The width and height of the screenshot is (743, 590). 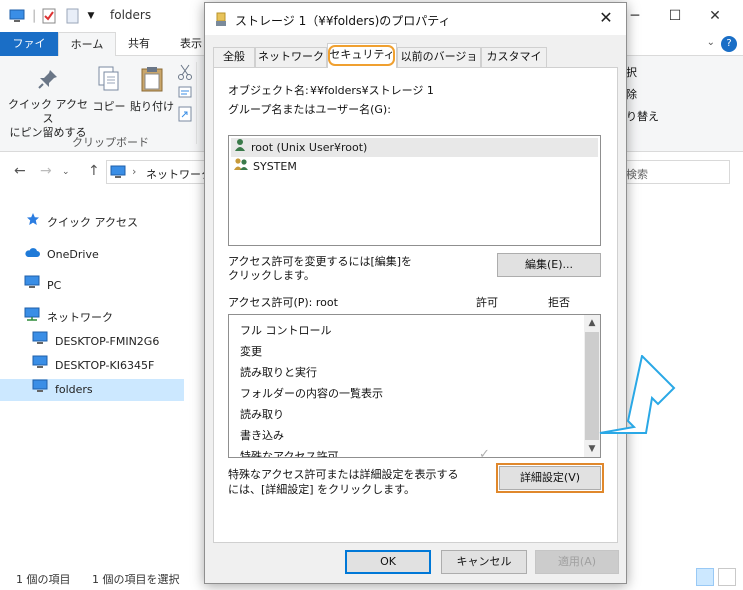 I want to click on network-location-icon, so click(x=118, y=173).